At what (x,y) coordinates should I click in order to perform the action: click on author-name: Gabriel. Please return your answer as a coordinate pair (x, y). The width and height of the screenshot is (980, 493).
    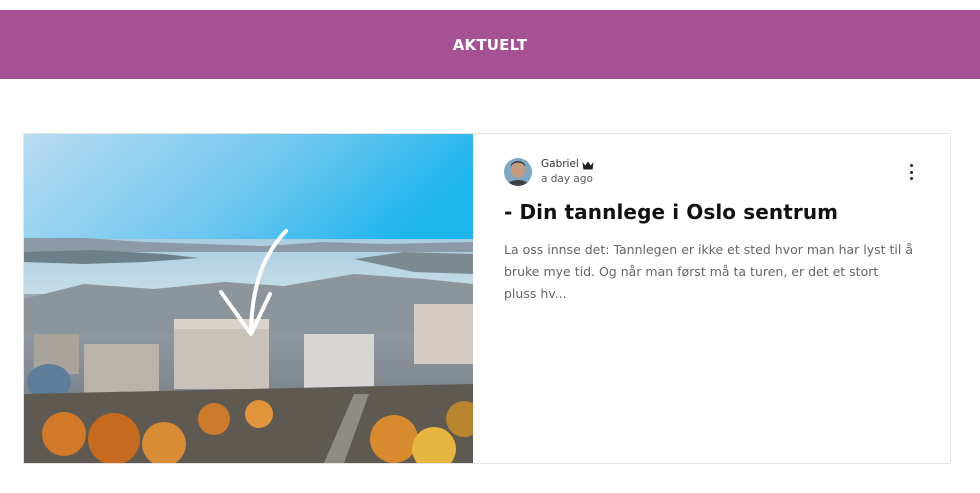
    Looking at the image, I should click on (560, 164).